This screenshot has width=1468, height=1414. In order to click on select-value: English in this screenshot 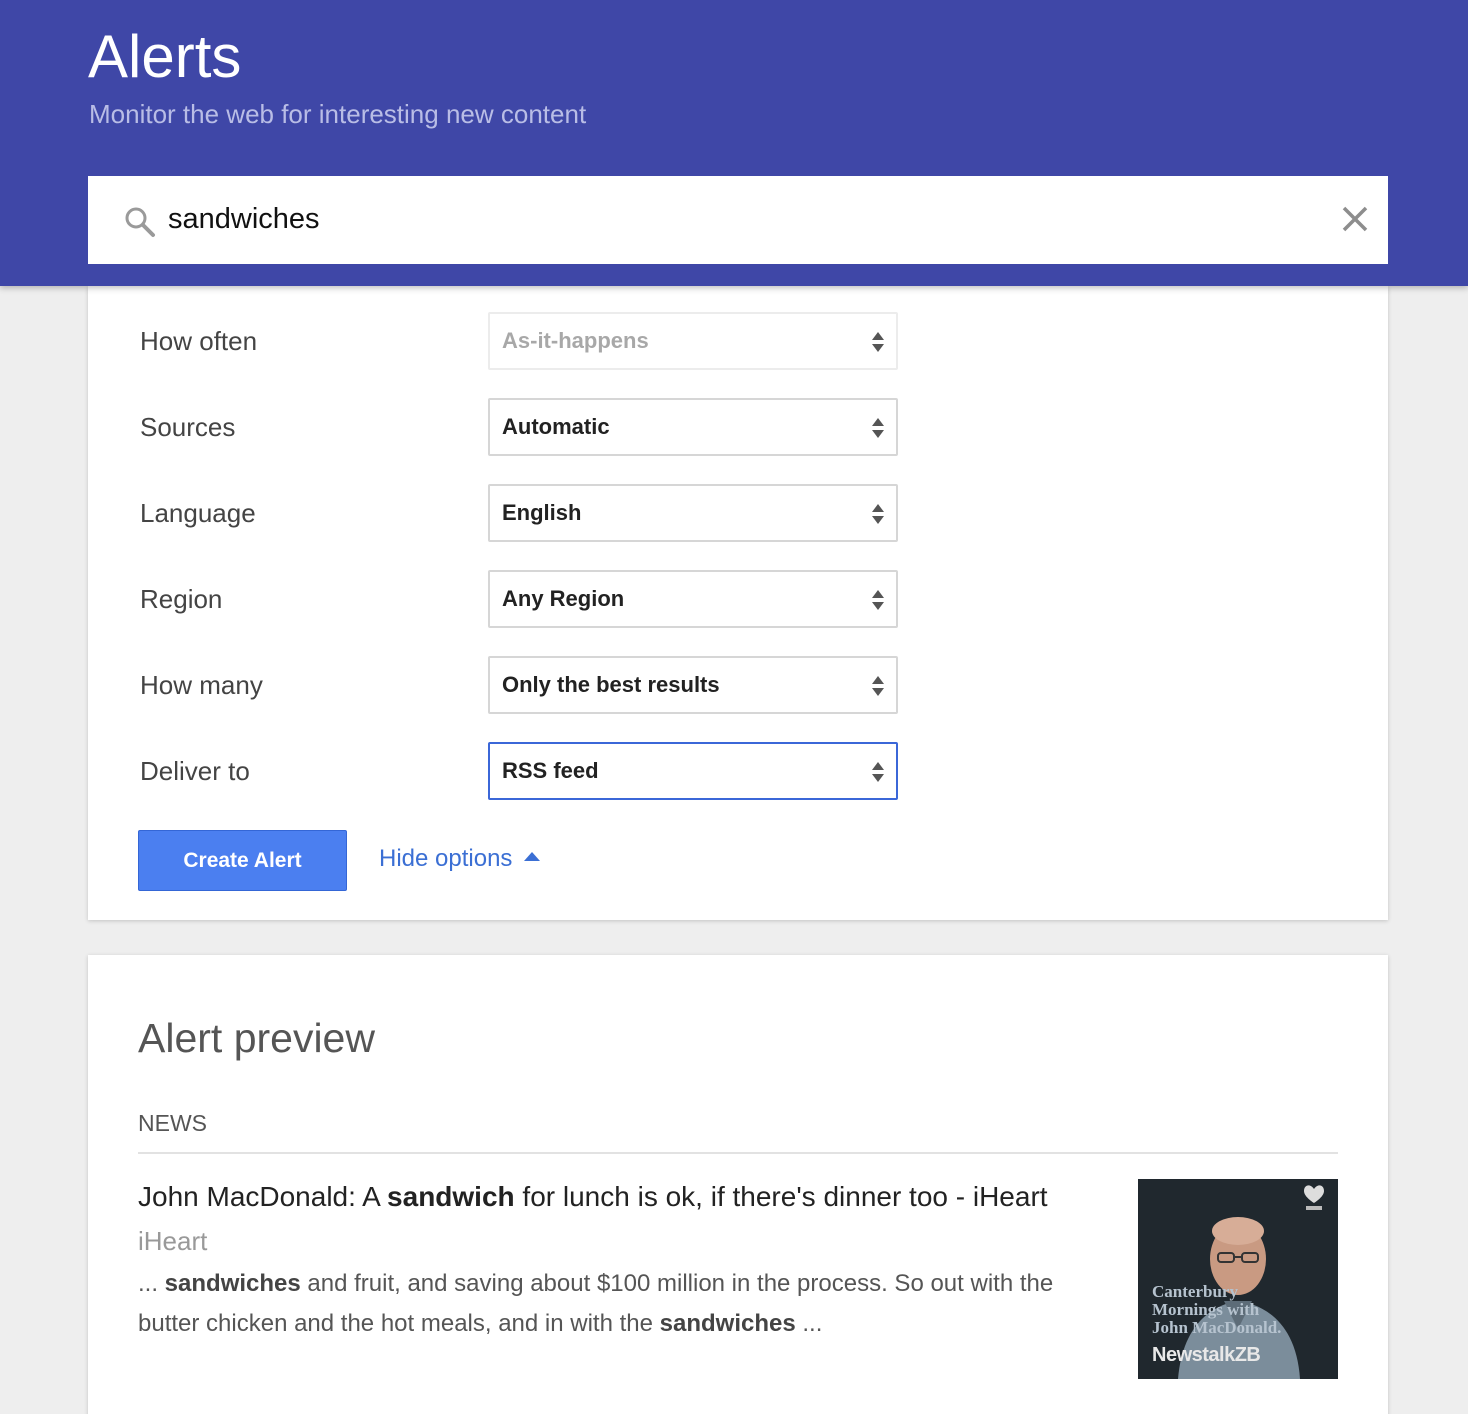, I will do `click(542, 512)`.